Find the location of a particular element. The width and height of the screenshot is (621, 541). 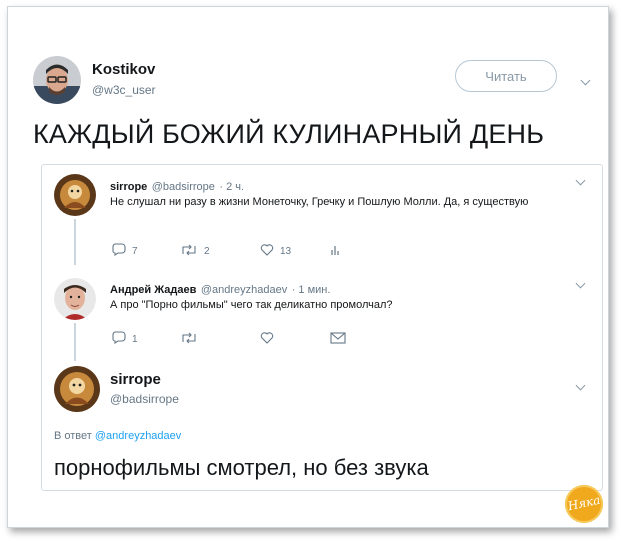

reply-action: 1 is located at coordinates (146, 339).